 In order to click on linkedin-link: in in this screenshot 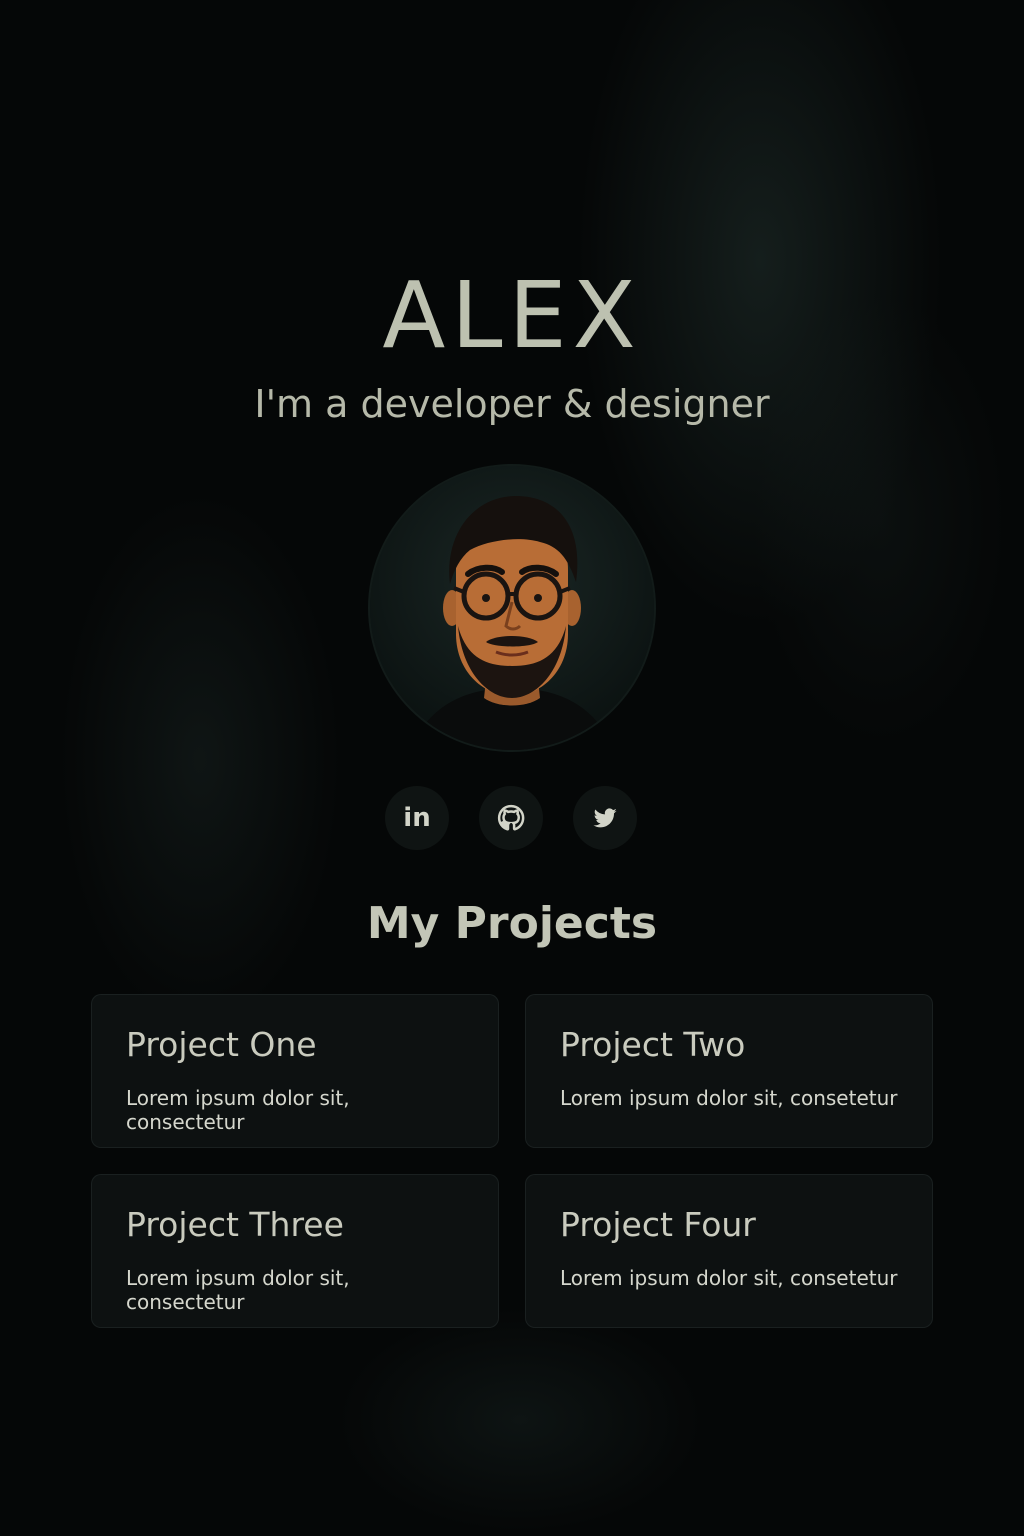, I will do `click(417, 818)`.